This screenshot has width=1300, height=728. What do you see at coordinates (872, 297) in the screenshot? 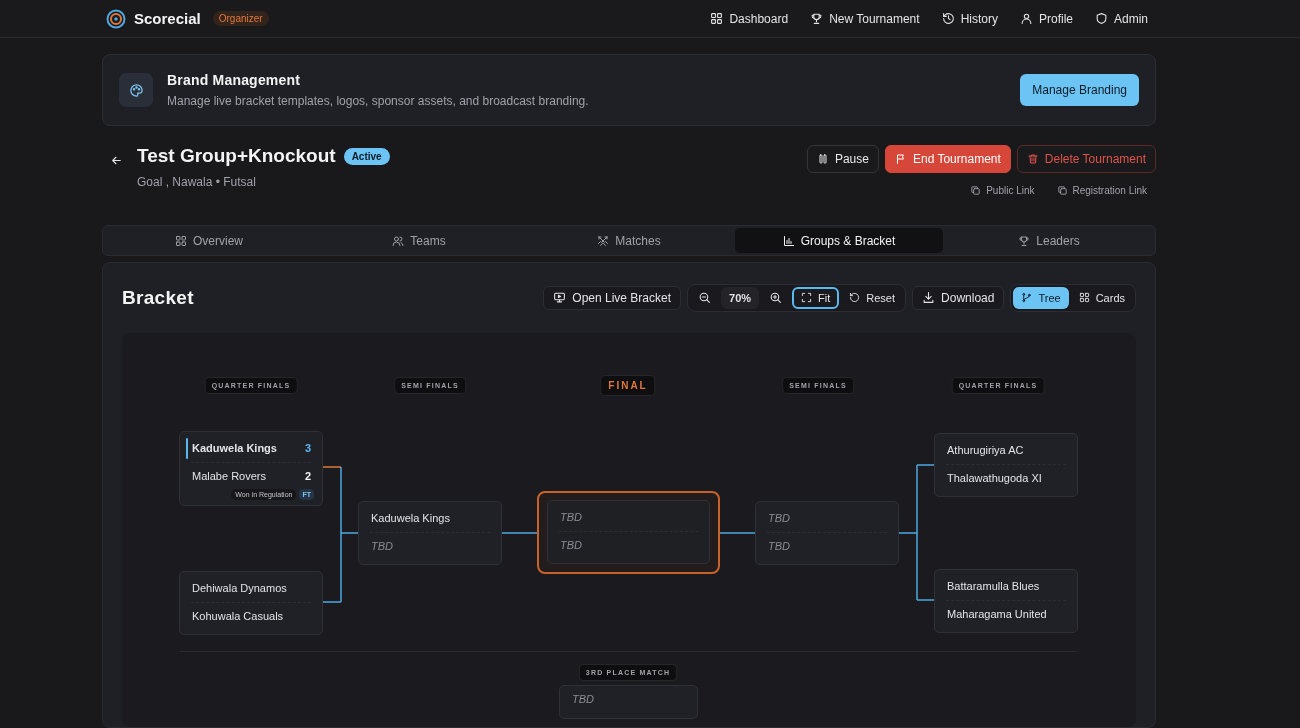
I see `reset-button: Reset` at bounding box center [872, 297].